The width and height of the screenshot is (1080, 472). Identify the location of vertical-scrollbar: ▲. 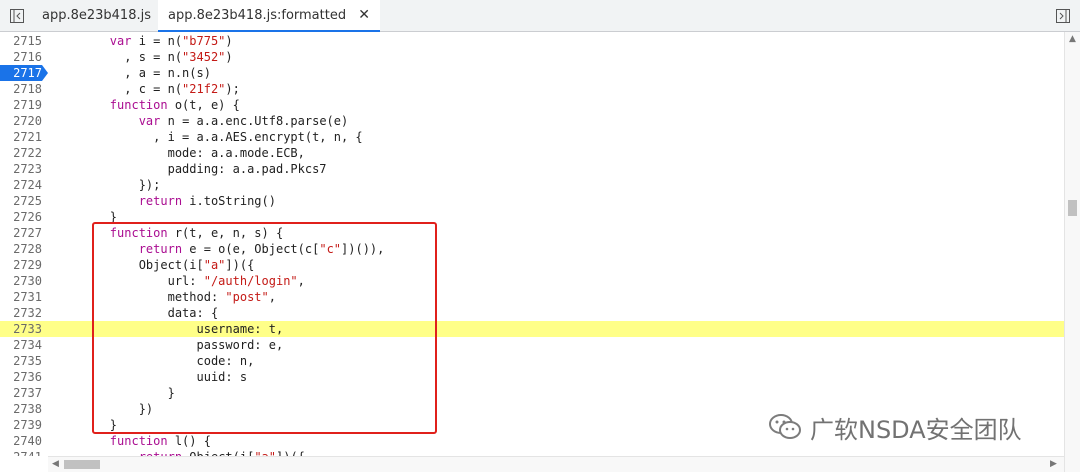
(1072, 252).